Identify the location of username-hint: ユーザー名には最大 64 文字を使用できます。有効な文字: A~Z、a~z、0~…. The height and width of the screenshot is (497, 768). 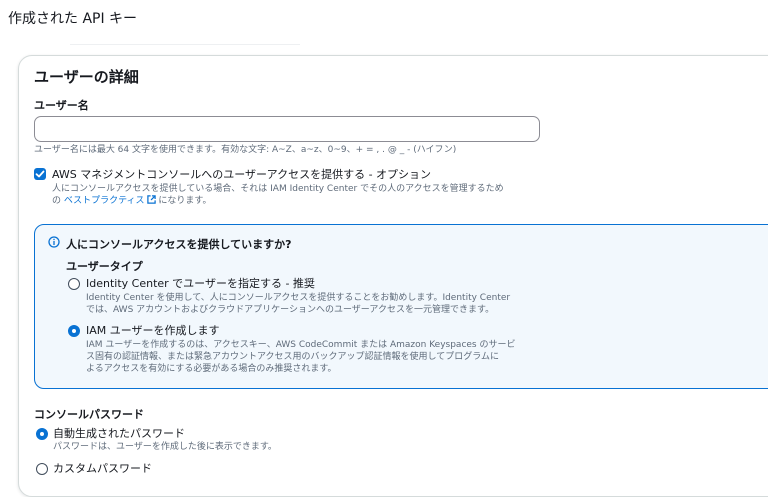
(245, 150).